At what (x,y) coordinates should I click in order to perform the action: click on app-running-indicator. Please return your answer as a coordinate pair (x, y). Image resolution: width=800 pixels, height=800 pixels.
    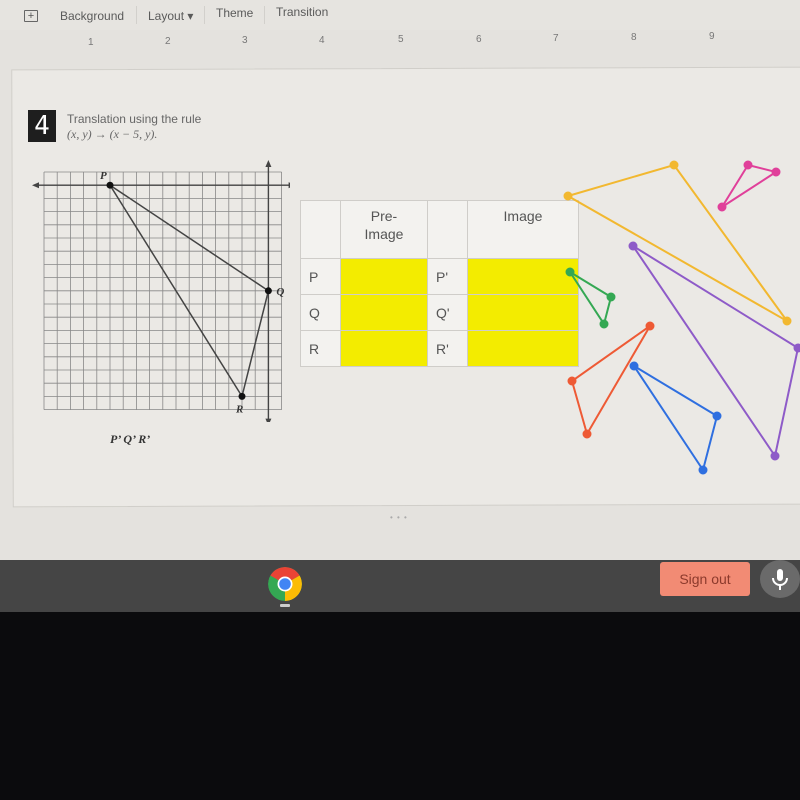
    Looking at the image, I should click on (285, 605).